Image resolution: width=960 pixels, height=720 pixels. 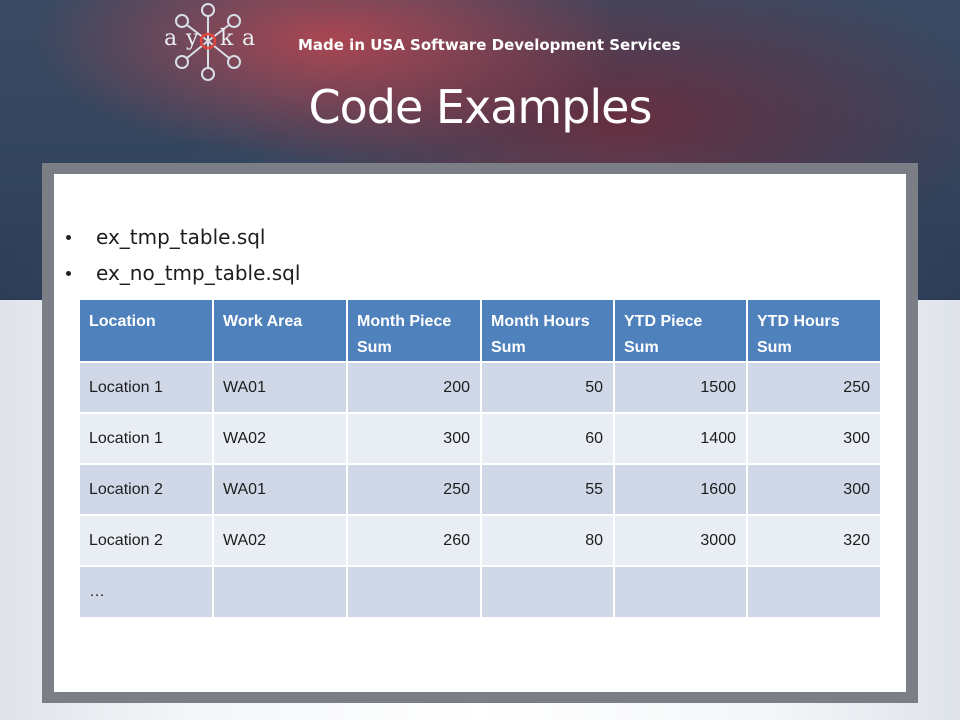 I want to click on column-header-work-area: Work Area, so click(x=280, y=331).